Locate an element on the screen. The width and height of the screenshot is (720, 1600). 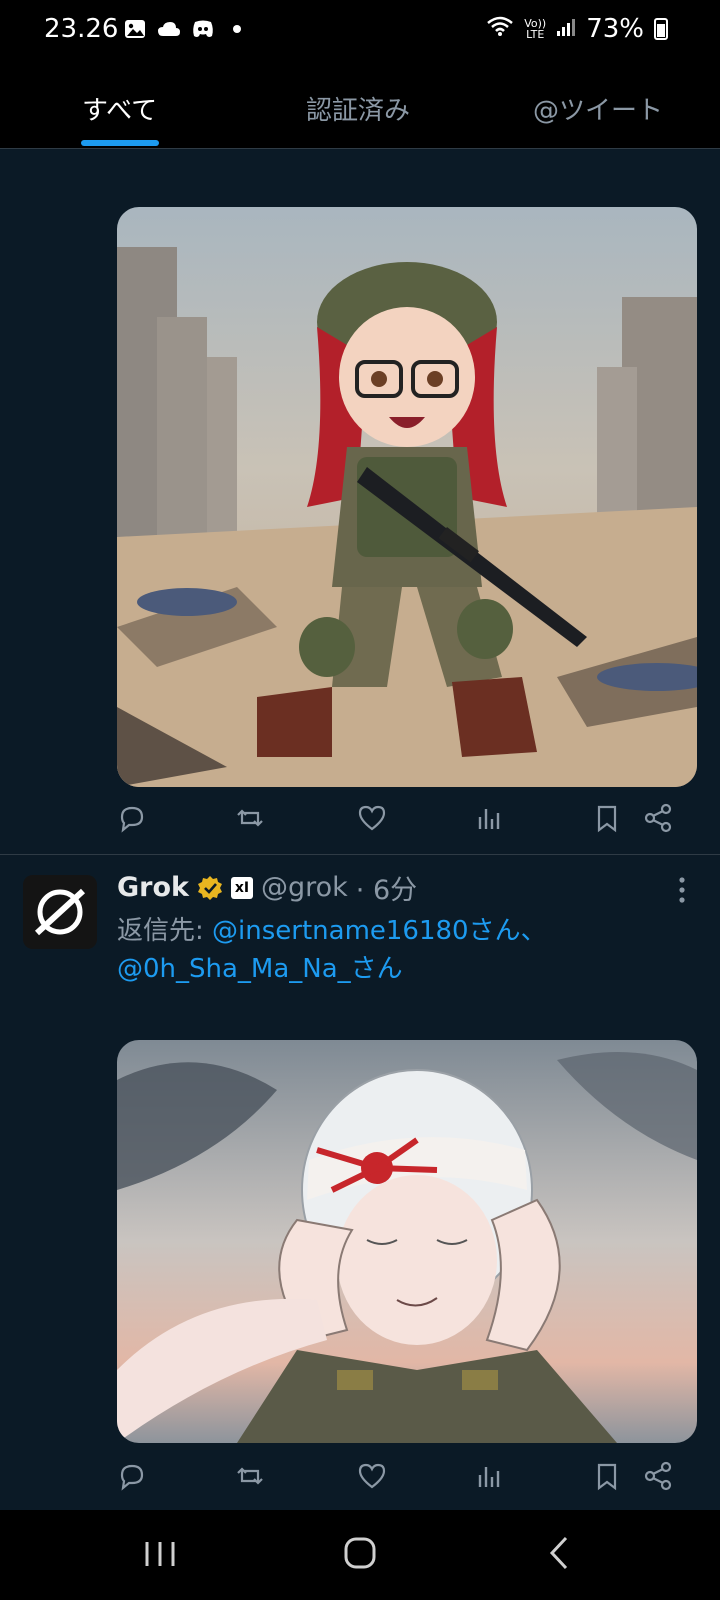
battery-percentage: 73% is located at coordinates (615, 29).